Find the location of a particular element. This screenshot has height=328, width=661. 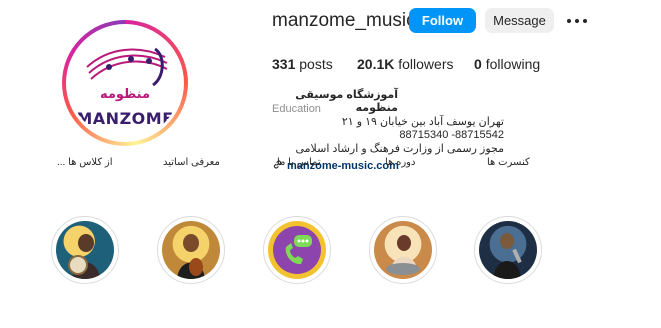

highlight-contact is located at coordinates (297, 250).